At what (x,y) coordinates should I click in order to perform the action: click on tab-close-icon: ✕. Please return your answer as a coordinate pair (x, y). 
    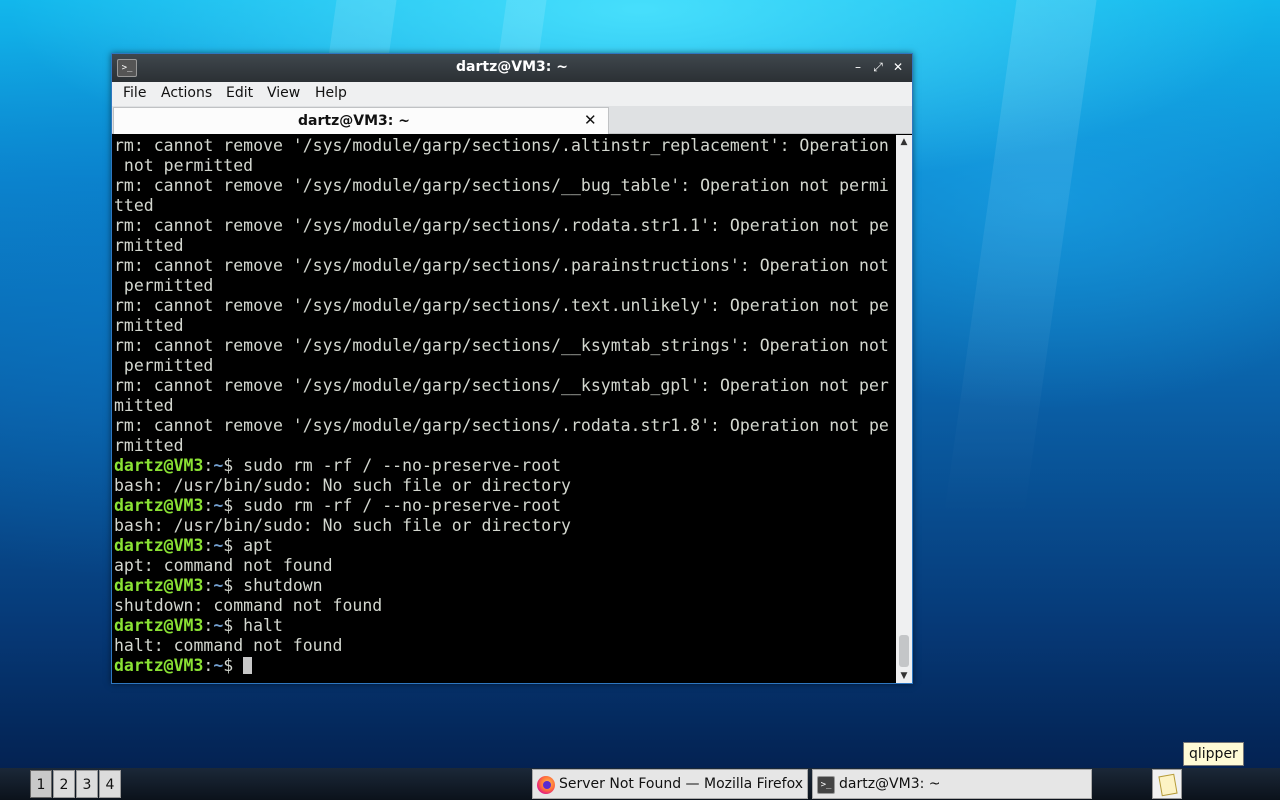
    Looking at the image, I should click on (590, 120).